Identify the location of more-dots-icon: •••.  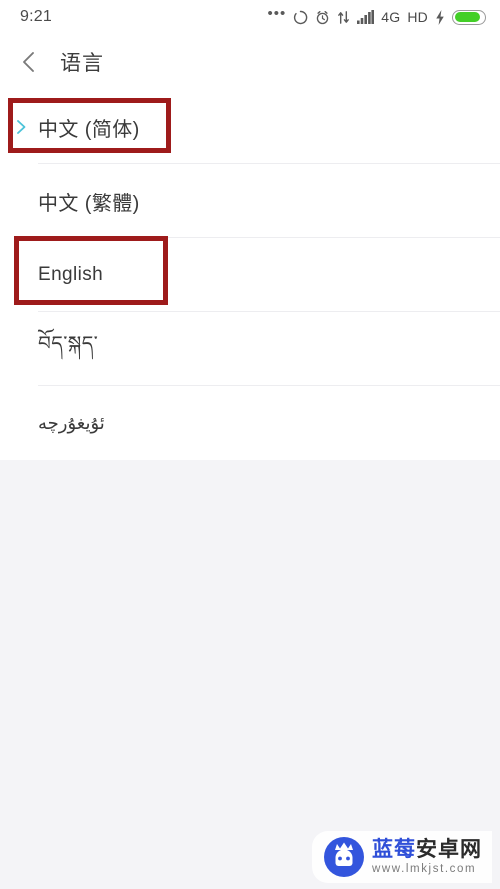
(277, 13).